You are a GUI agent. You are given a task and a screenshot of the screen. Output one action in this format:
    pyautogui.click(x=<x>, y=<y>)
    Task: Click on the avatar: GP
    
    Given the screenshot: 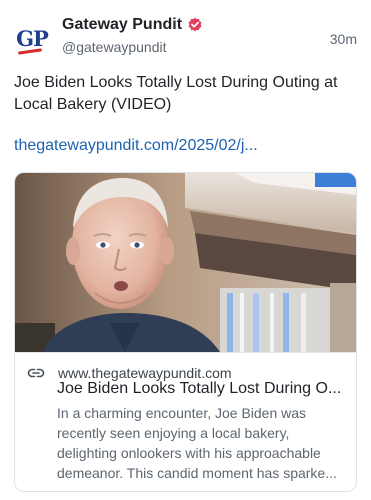 What is the action you would take?
    pyautogui.click(x=32, y=38)
    